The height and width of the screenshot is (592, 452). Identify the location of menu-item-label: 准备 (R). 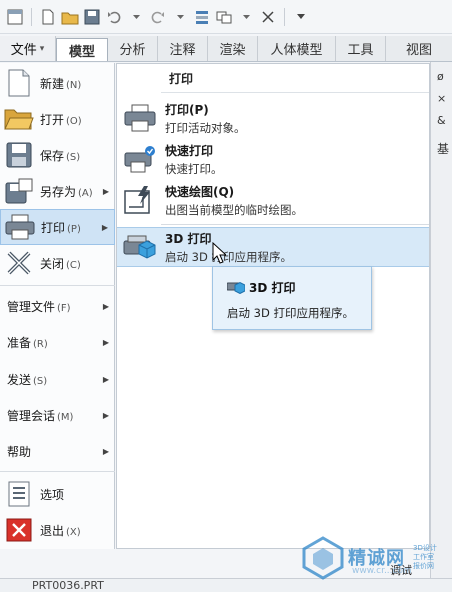
(27, 342).